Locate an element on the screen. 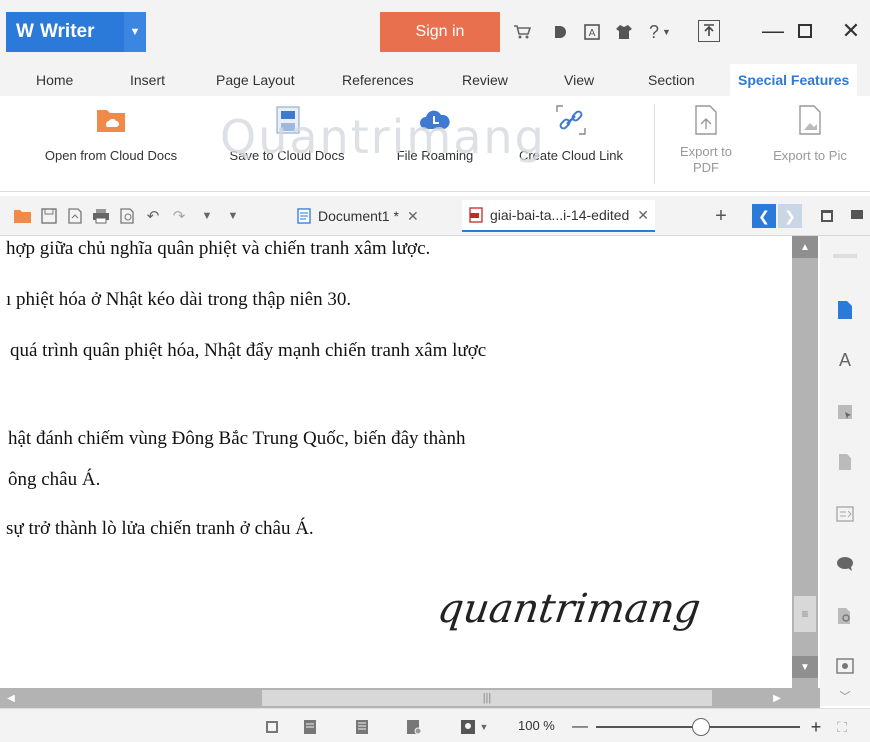  cart-icon is located at coordinates (522, 32).